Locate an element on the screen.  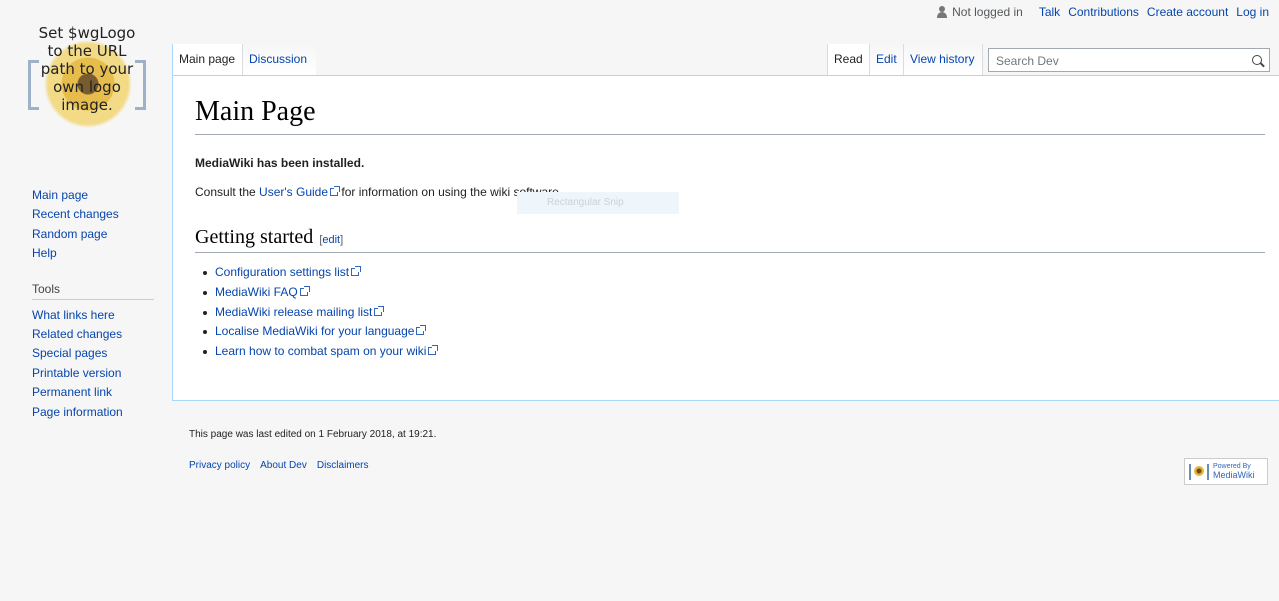
section-divider is located at coordinates (730, 252).